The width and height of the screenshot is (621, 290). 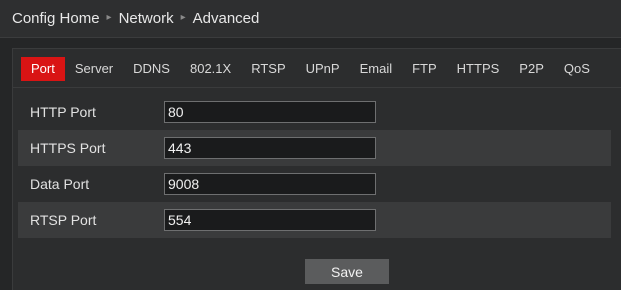 I want to click on data-port-row: Data Port, so click(x=314, y=184).